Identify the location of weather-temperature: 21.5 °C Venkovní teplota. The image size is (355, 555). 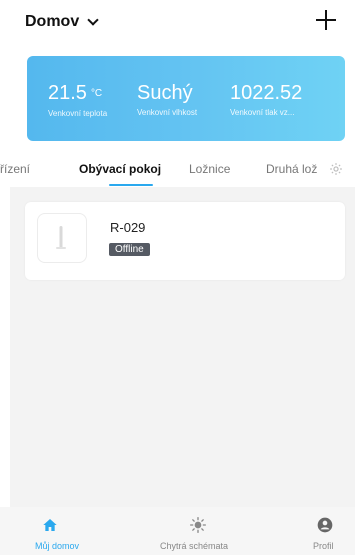
(77, 100).